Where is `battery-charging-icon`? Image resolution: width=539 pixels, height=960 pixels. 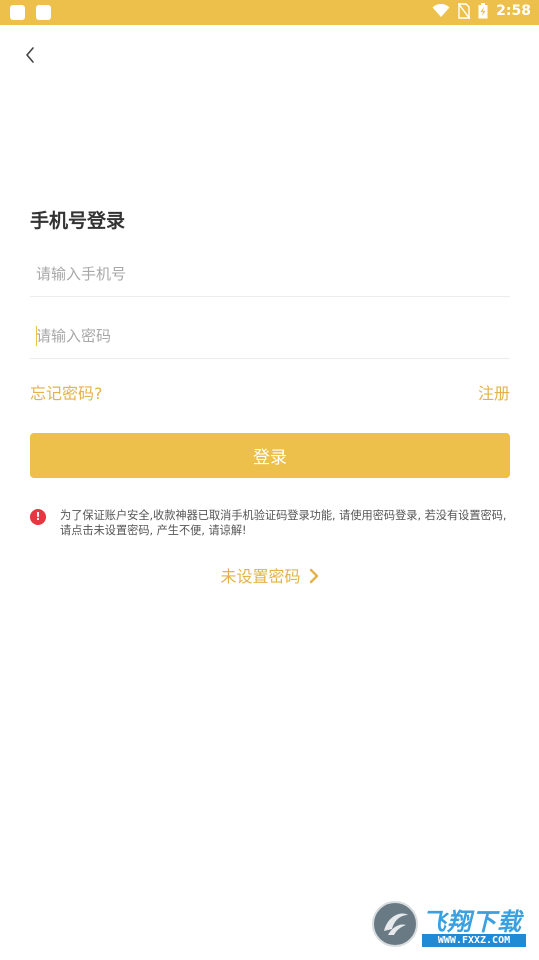
battery-charging-icon is located at coordinates (483, 11).